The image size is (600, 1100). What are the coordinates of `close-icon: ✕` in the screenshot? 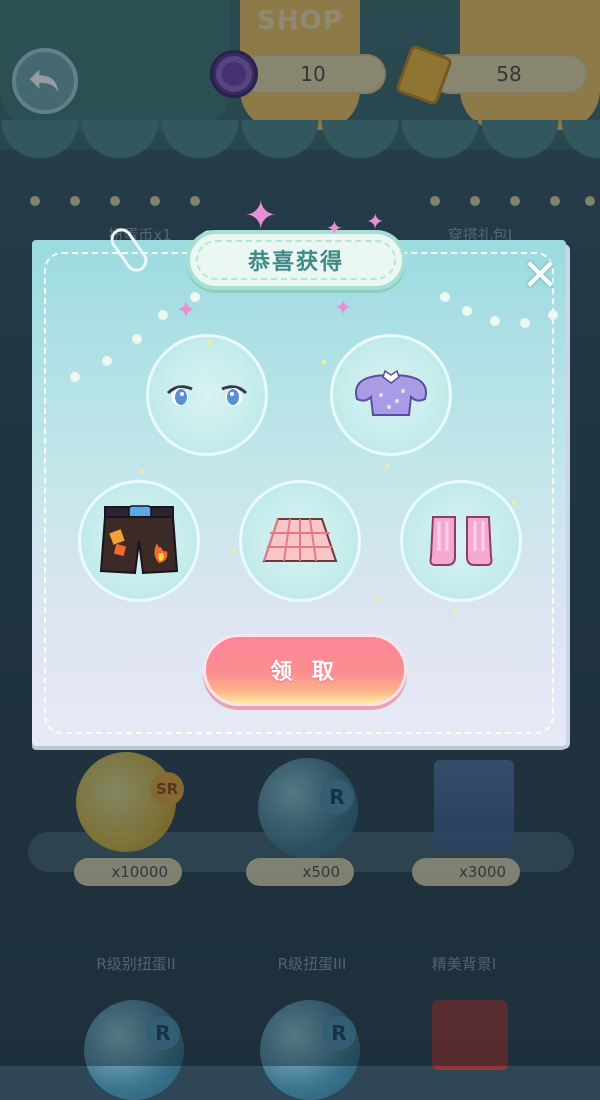 It's located at (540, 275).